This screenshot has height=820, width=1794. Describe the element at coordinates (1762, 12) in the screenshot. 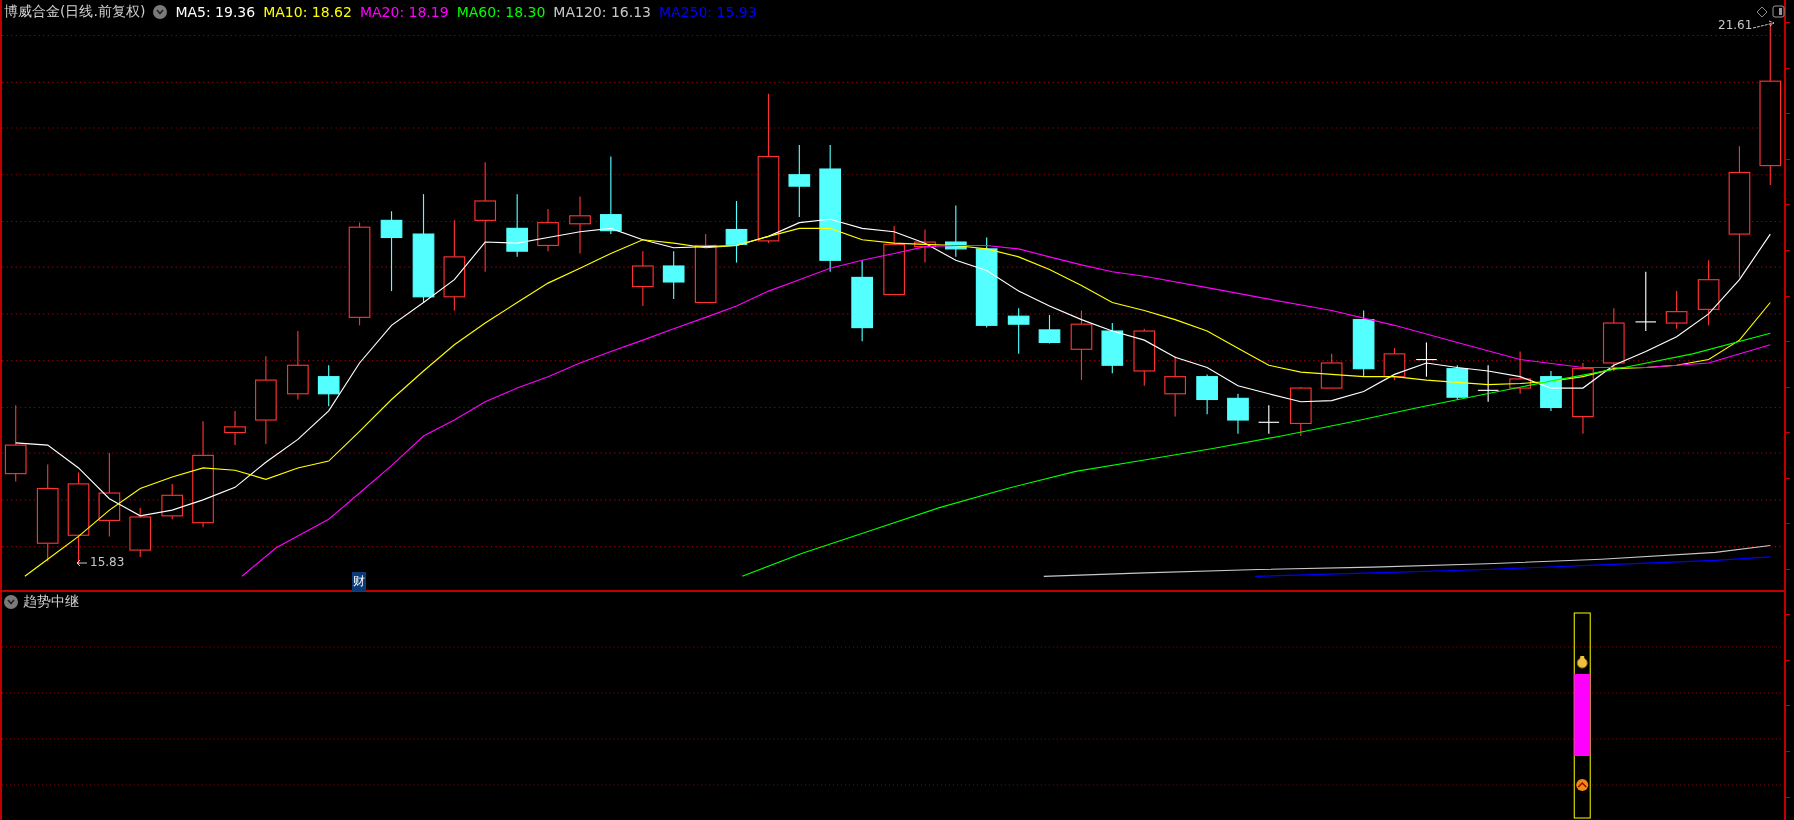

I see `diamond-icon` at that location.